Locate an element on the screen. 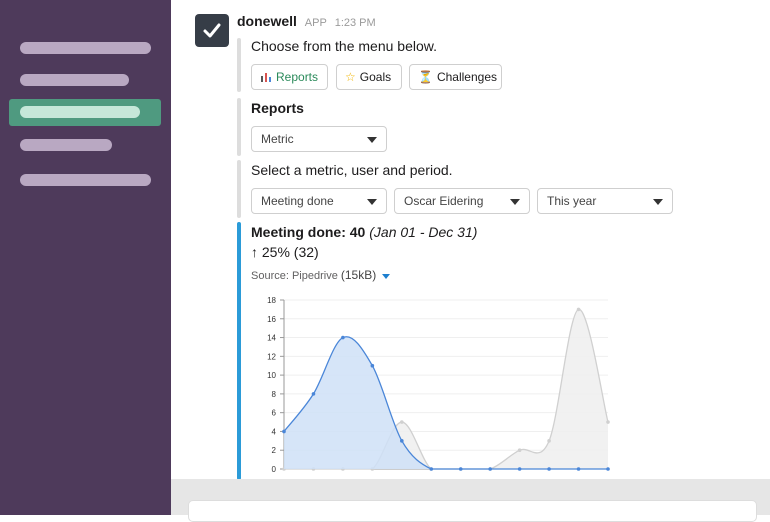 The height and width of the screenshot is (522, 770). app-avatar is located at coordinates (212, 30).